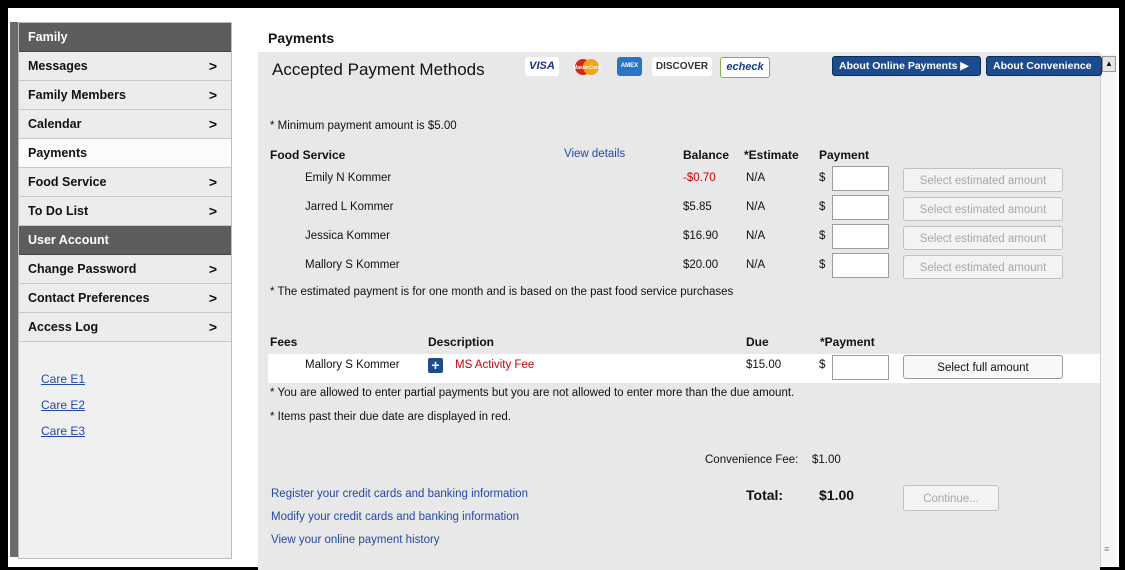 The width and height of the screenshot is (1125, 570). What do you see at coordinates (495, 365) in the screenshot?
I see `fee-description: MS Activity Fee` at bounding box center [495, 365].